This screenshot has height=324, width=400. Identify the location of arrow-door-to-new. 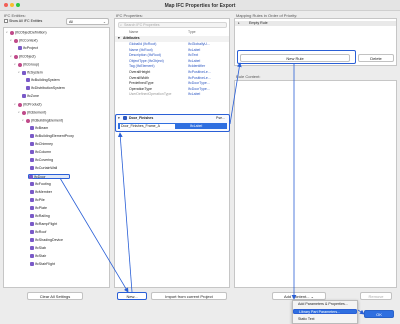
(94, 235).